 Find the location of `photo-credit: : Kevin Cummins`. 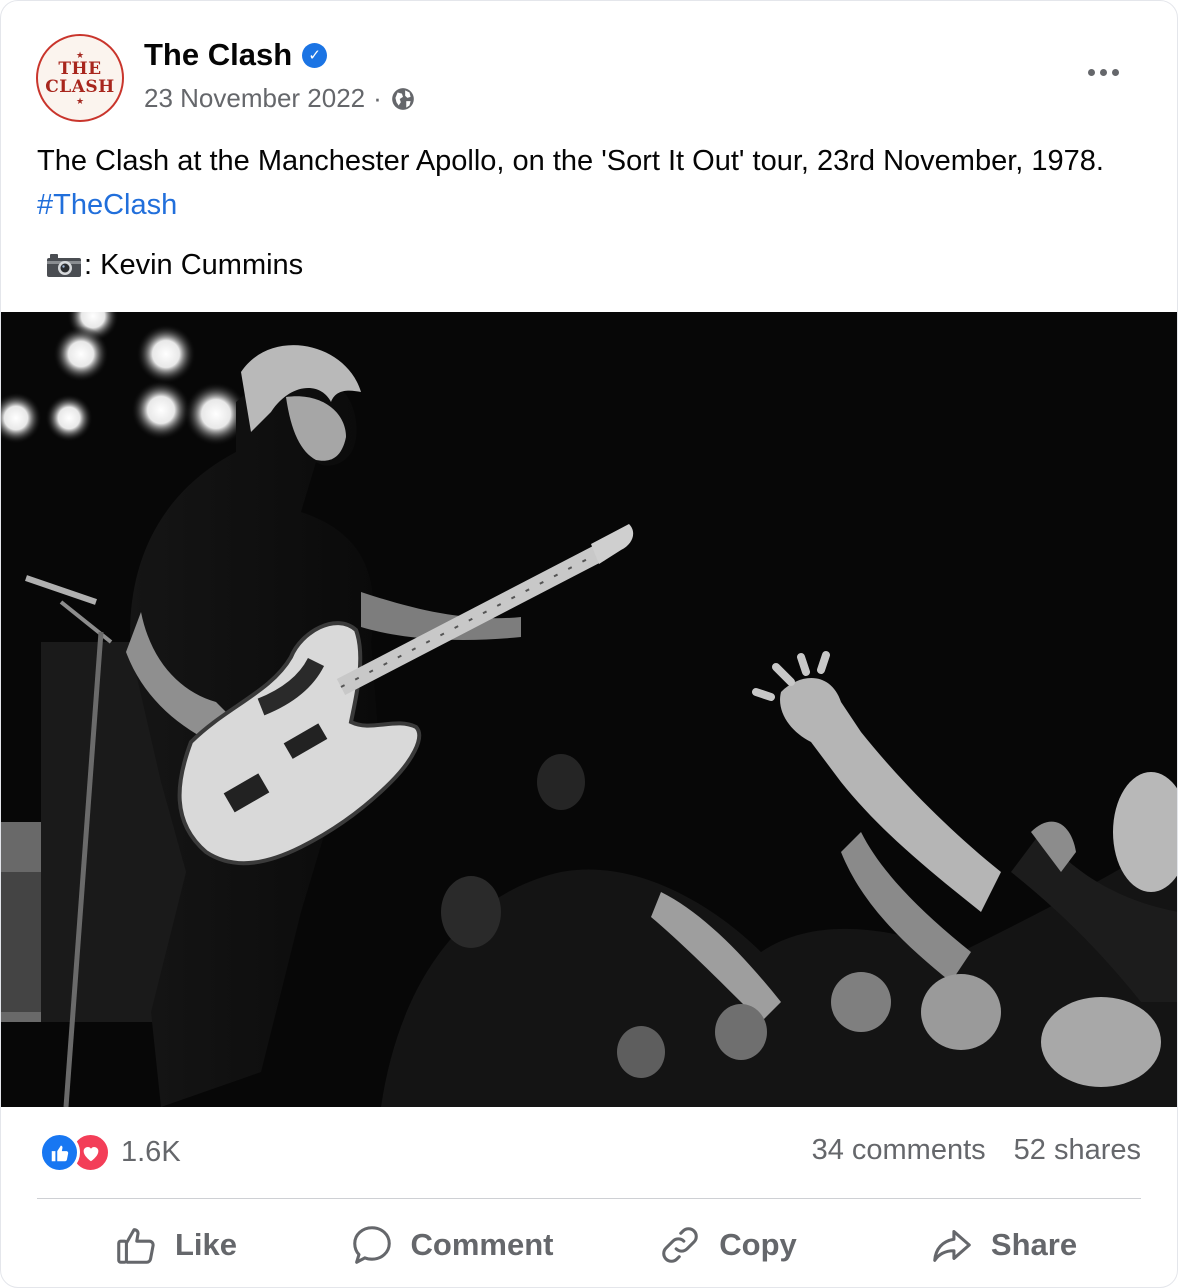

photo-credit: : Kevin Cummins is located at coordinates (174, 265).